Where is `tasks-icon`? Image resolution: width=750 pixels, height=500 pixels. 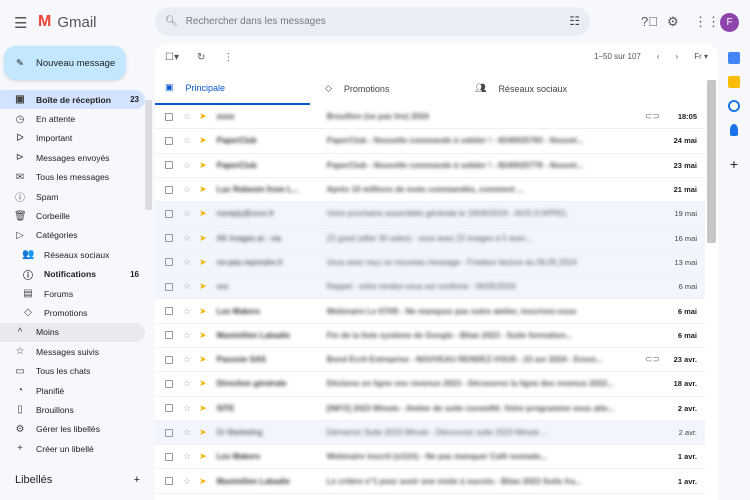 tasks-icon is located at coordinates (734, 106).